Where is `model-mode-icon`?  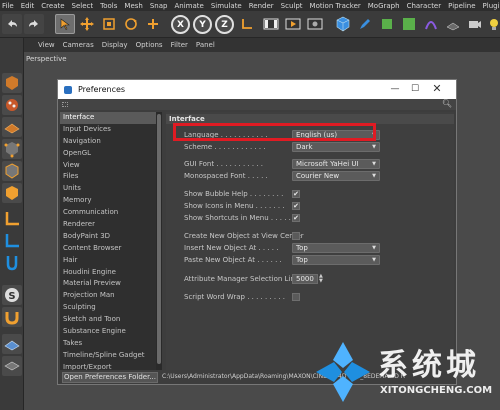
model-mode-icon is located at coordinates (12, 83).